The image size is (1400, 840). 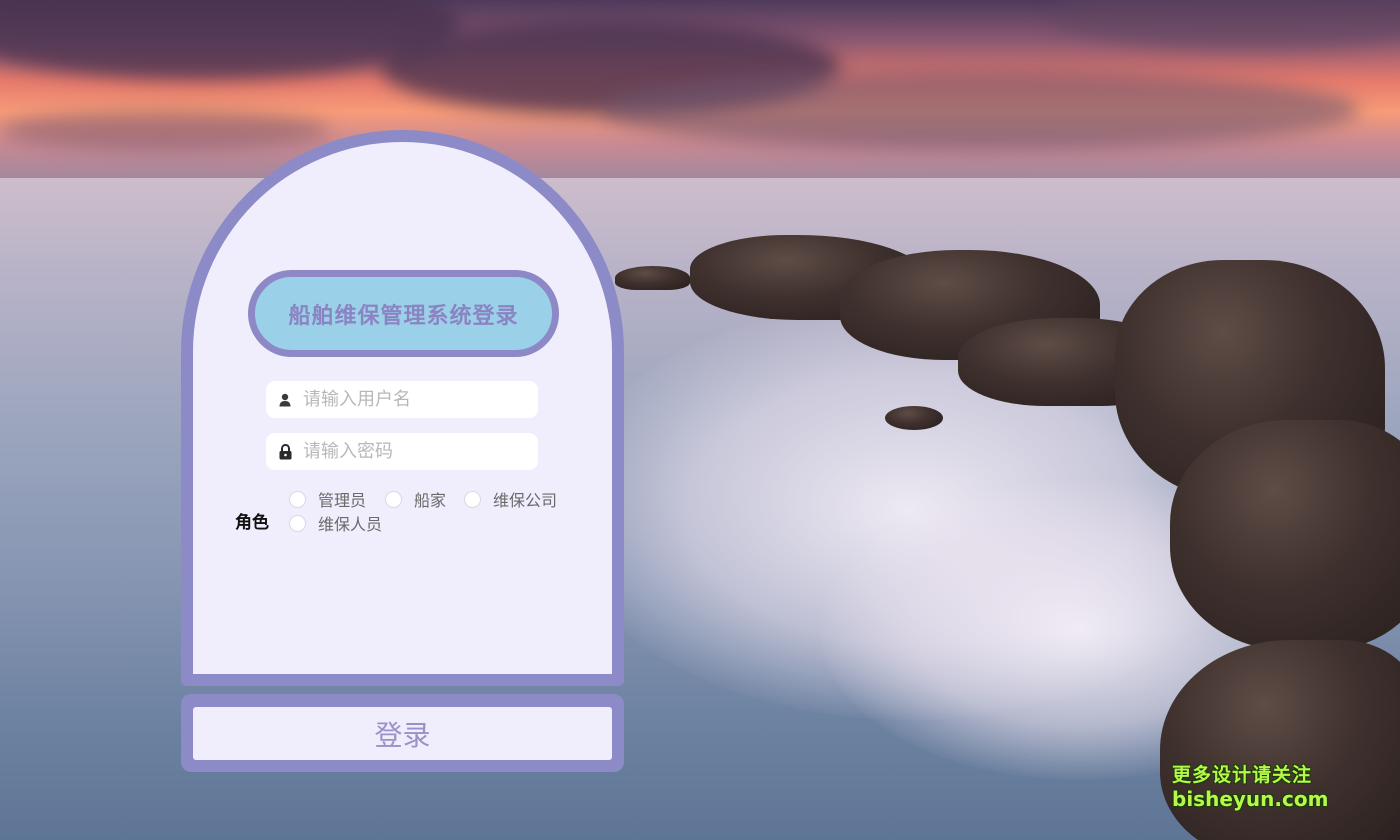 I want to click on user-icon, so click(x=285, y=400).